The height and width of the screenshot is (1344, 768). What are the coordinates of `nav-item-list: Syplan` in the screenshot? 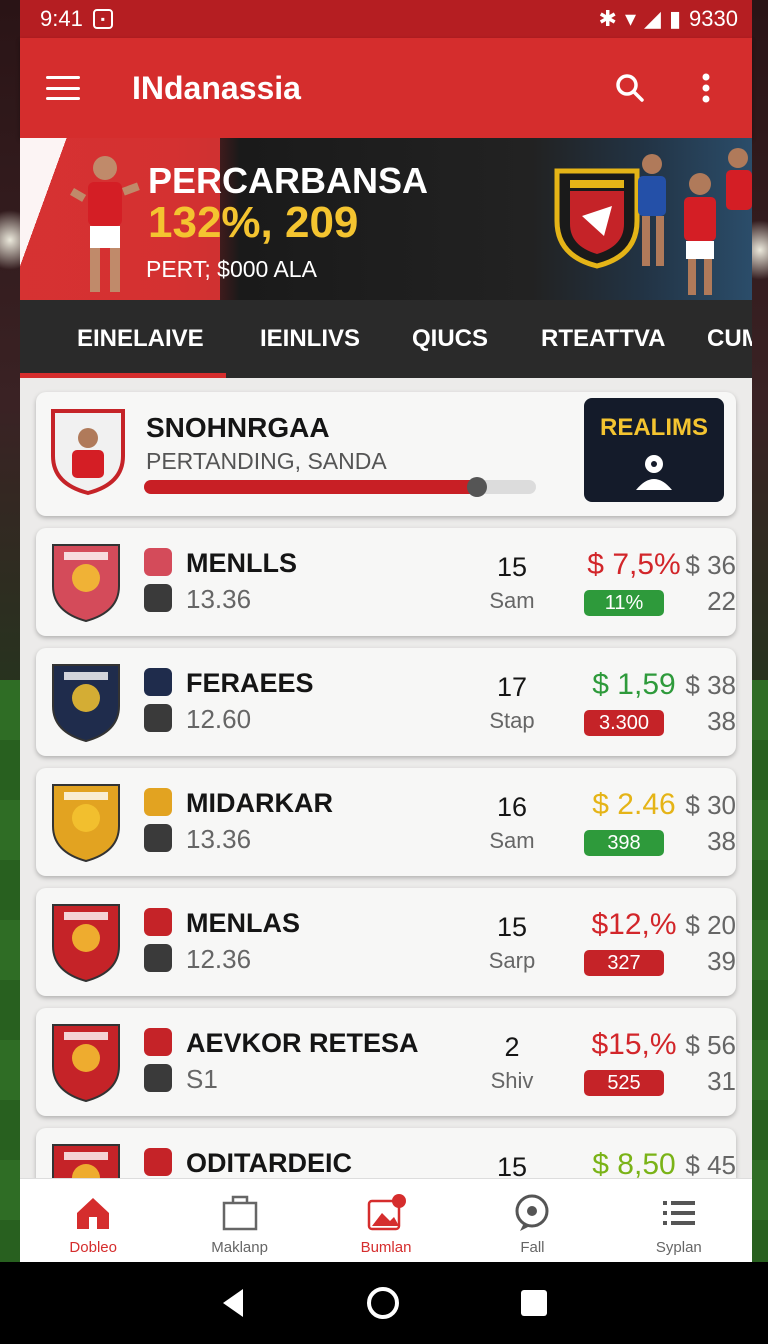 It's located at (679, 1220).